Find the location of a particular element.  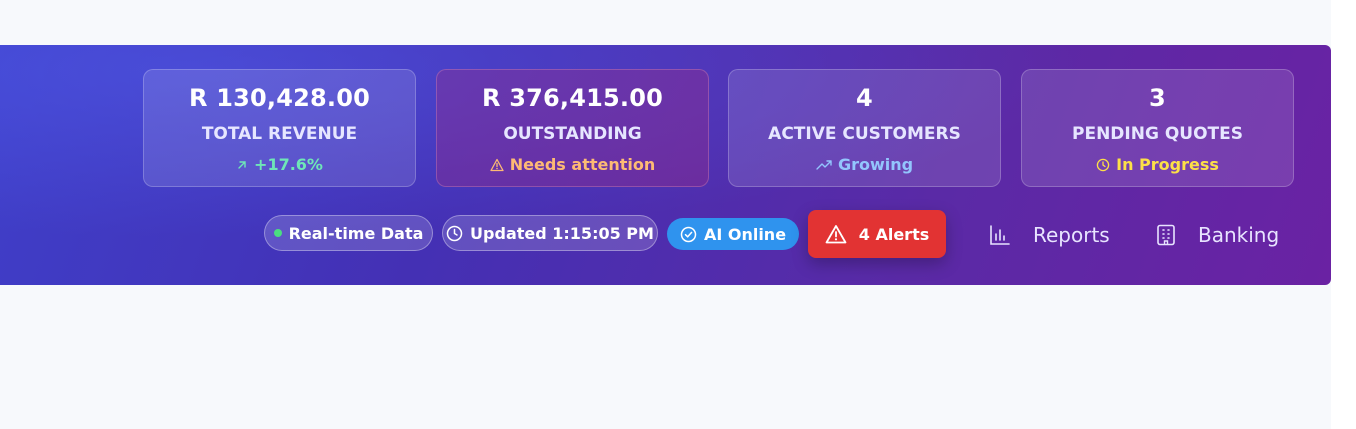

stat-card-outstanding: R 376,415.00 OUTSTANDING Needs attention is located at coordinates (572, 128).